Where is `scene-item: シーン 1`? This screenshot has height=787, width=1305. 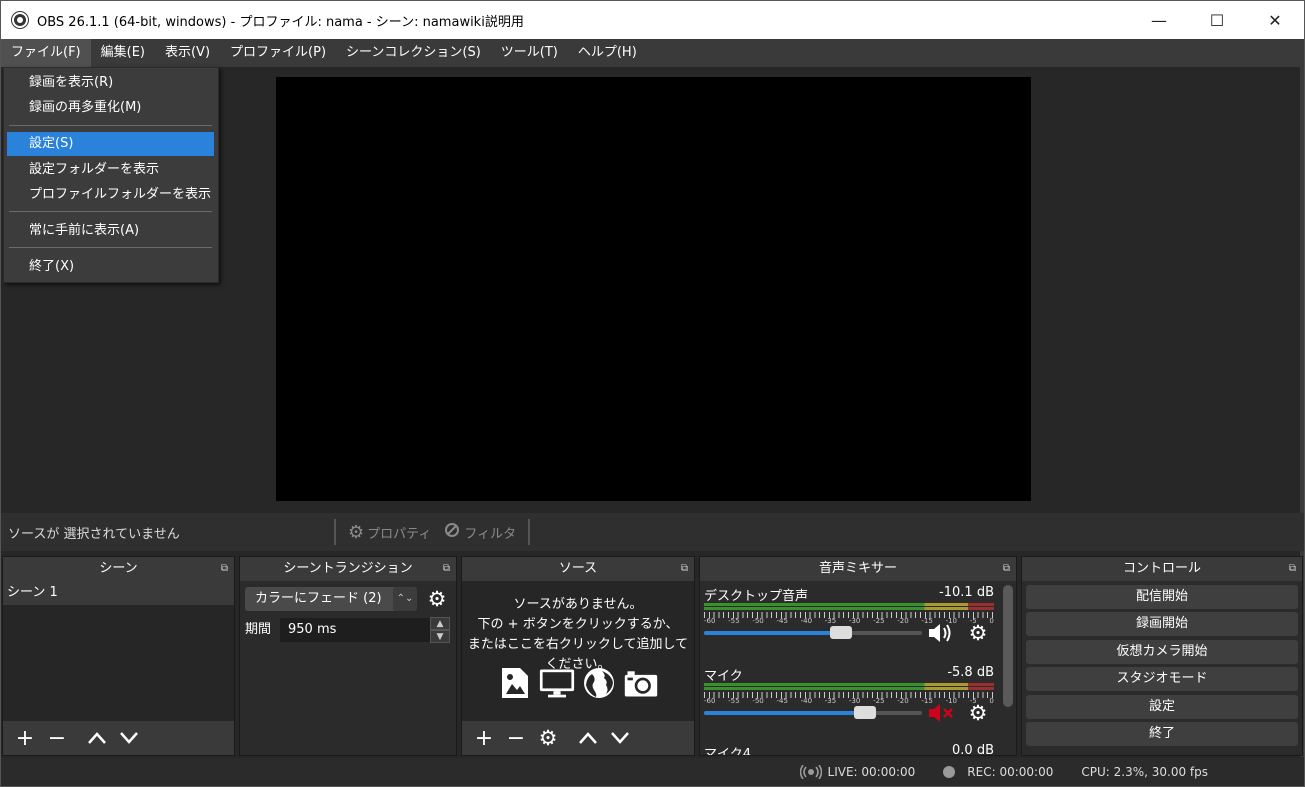
scene-item: シーン 1 is located at coordinates (118, 593).